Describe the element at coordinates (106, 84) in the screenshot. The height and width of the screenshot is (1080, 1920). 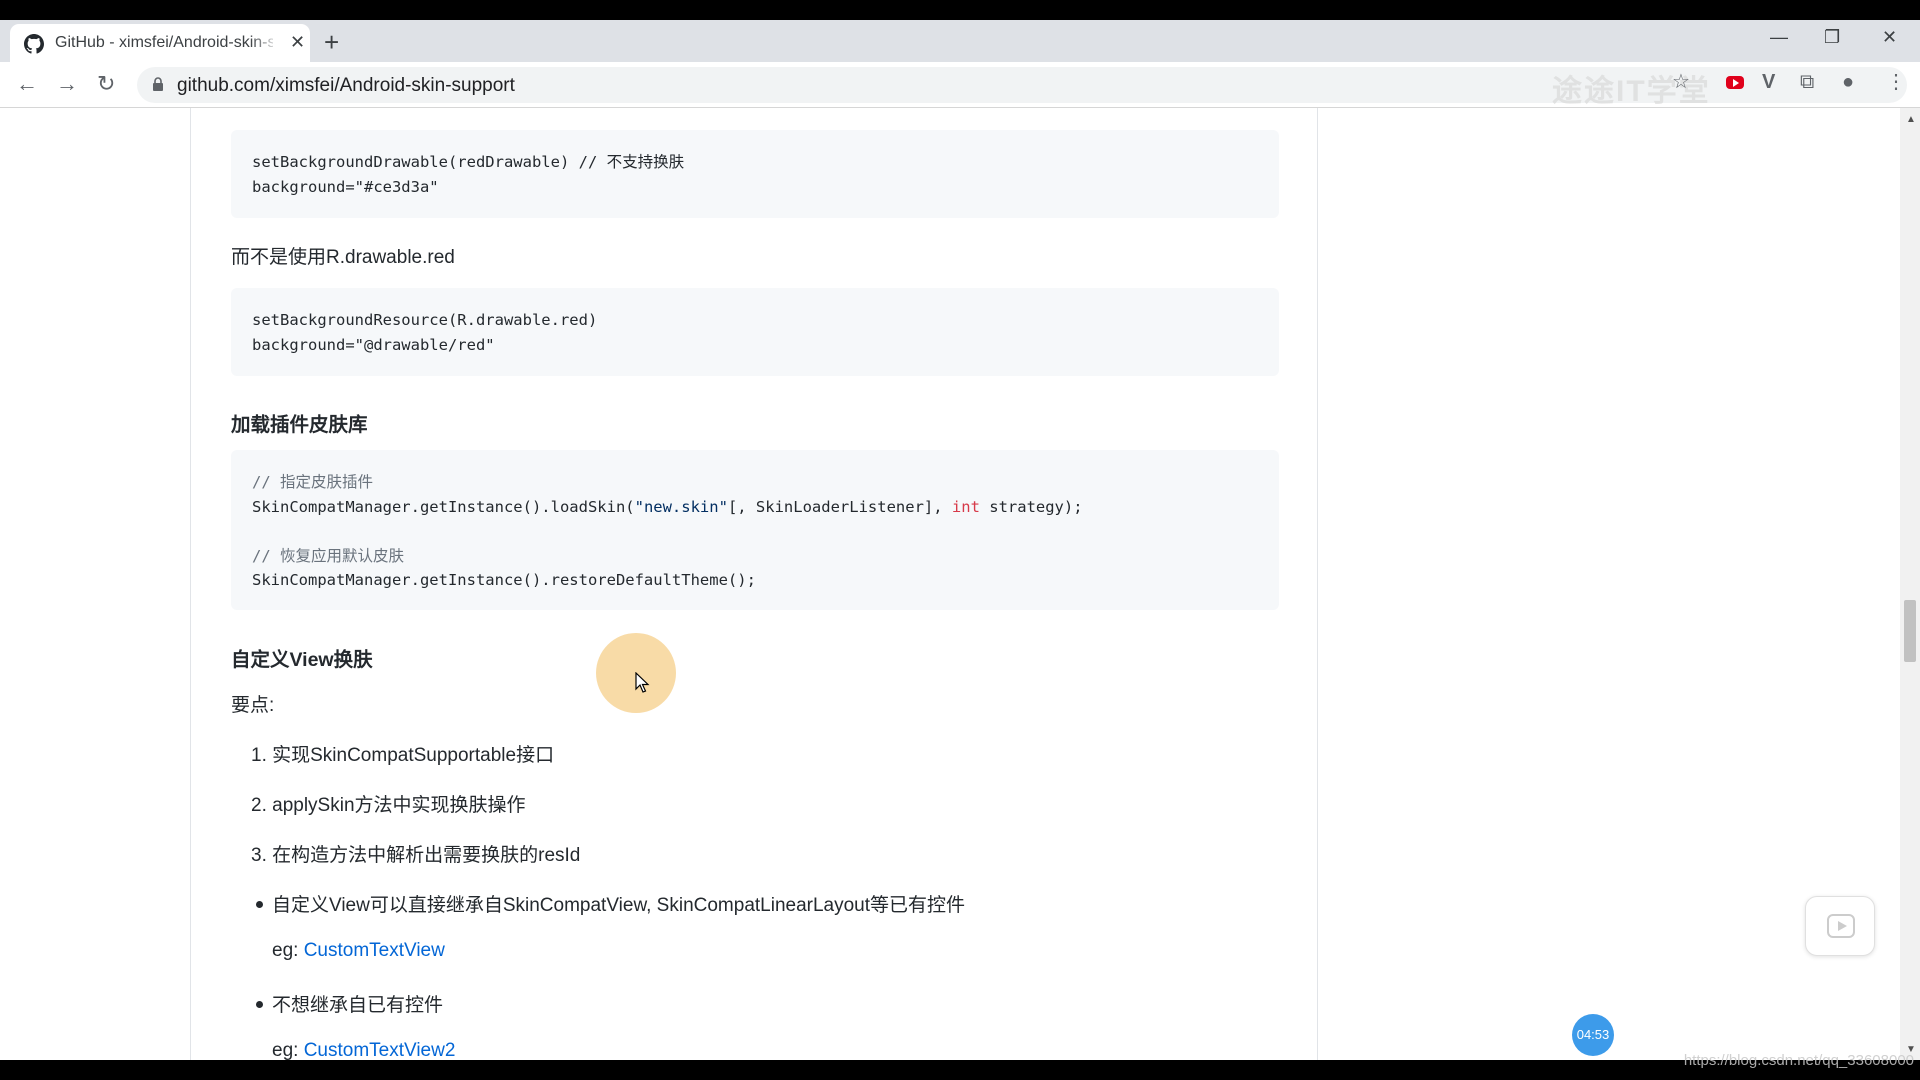
I see `reload-button: ↻` at that location.